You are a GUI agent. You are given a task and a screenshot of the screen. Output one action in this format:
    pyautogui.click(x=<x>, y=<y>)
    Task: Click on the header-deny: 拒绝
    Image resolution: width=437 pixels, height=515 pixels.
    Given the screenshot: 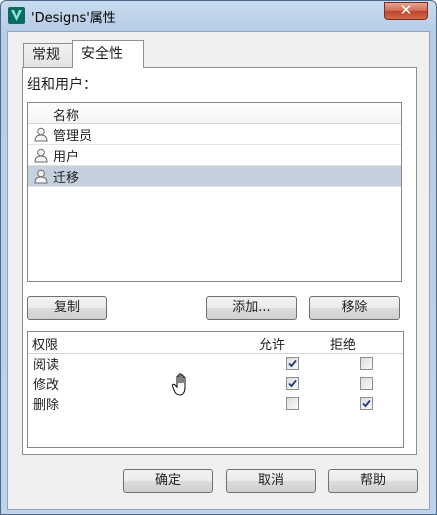 What is the action you would take?
    pyautogui.click(x=343, y=345)
    